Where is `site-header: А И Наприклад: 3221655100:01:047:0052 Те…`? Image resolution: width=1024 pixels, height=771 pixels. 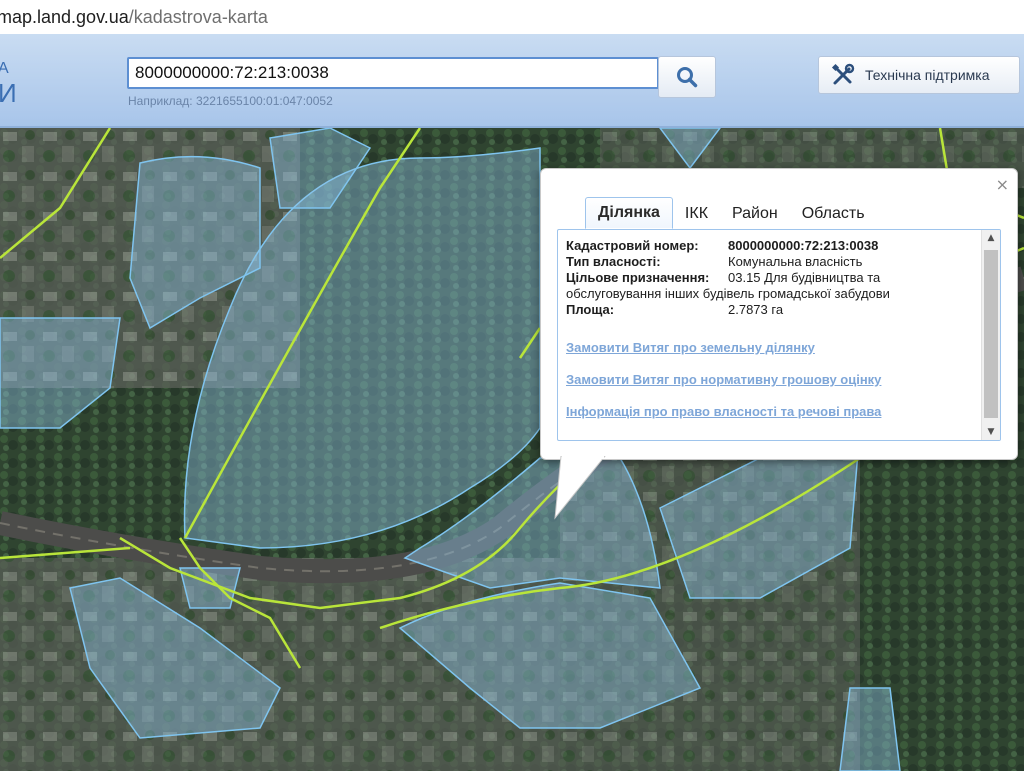
site-header: А И Наприклад: 3221655100:01:047:0052 Те… is located at coordinates (512, 81).